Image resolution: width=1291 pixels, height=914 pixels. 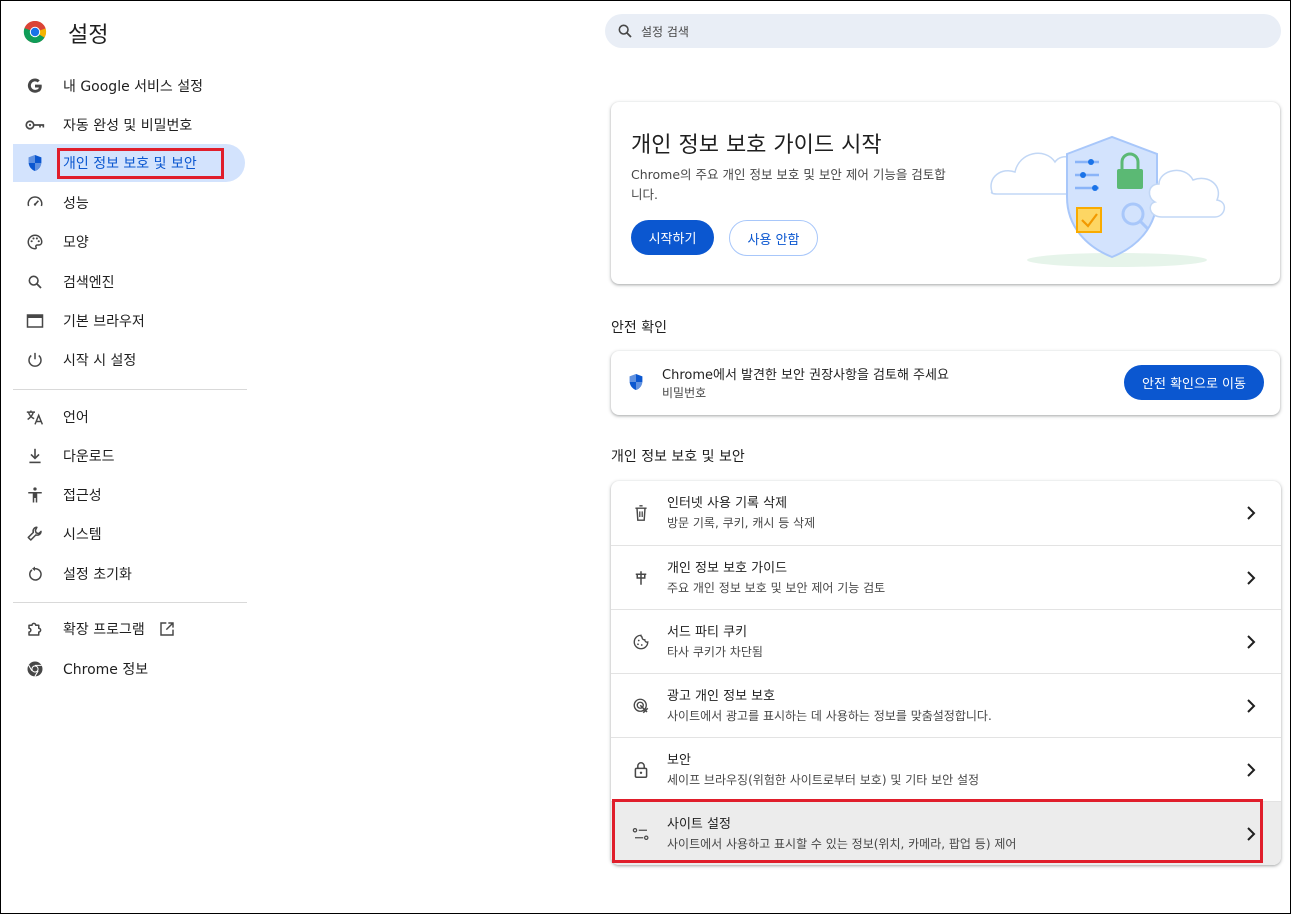 What do you see at coordinates (88, 35) in the screenshot?
I see `page-title: 설정` at bounding box center [88, 35].